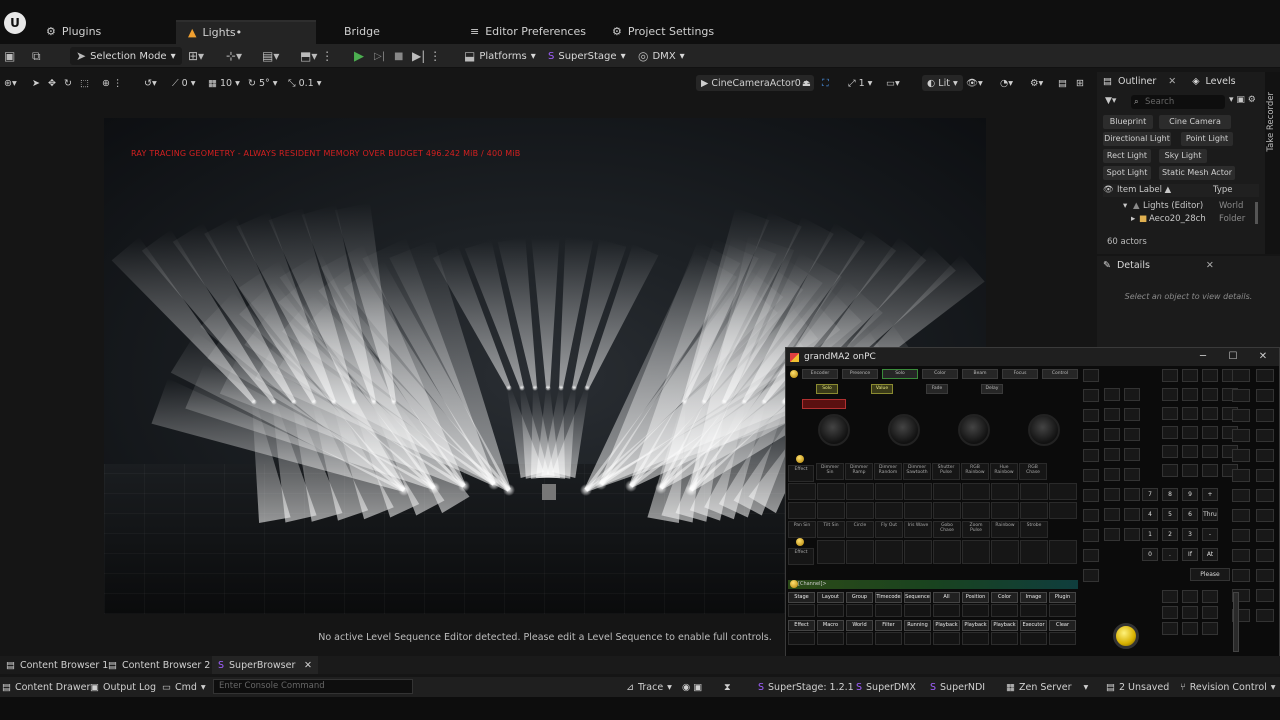 The width and height of the screenshot is (1280, 720). Describe the element at coordinates (918, 529) in the screenshot. I see `effect-executor: Iris Wave` at that location.